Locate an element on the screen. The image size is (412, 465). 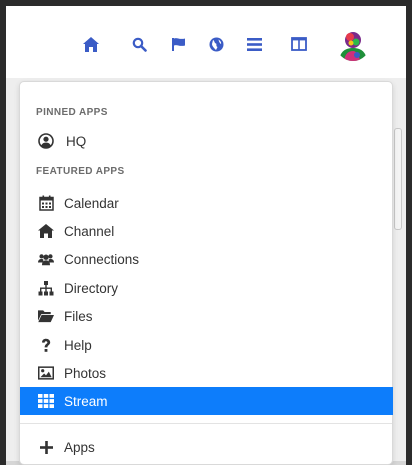
menu-item-help: Help is located at coordinates (206, 345).